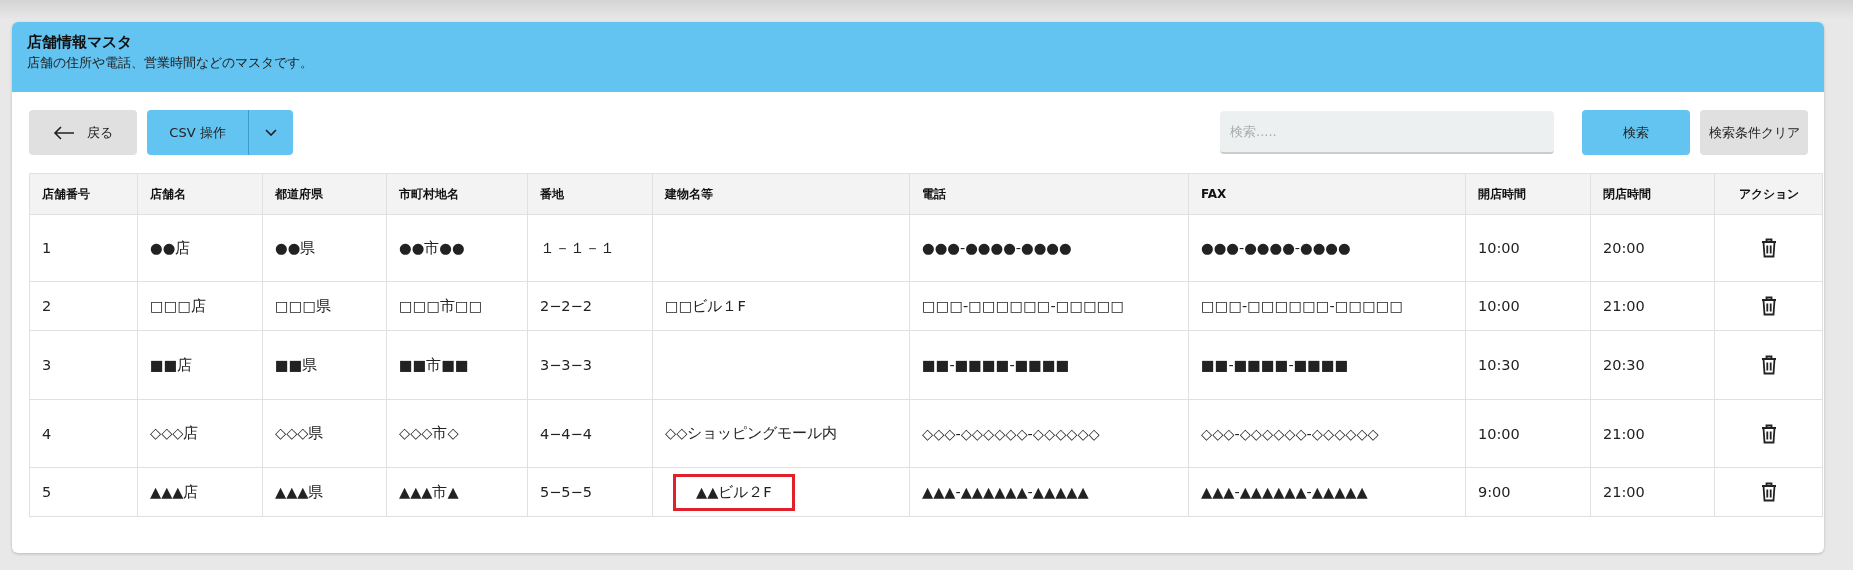  What do you see at coordinates (781, 194) in the screenshot?
I see `column-header: 建物名等` at bounding box center [781, 194].